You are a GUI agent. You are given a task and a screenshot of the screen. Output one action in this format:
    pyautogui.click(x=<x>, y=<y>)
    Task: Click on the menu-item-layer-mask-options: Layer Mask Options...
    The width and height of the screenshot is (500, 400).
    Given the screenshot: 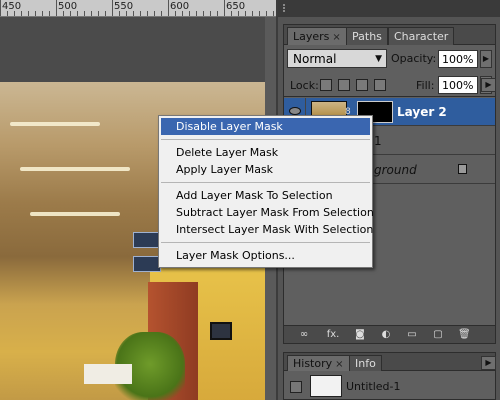 What is the action you would take?
    pyautogui.click(x=265, y=255)
    